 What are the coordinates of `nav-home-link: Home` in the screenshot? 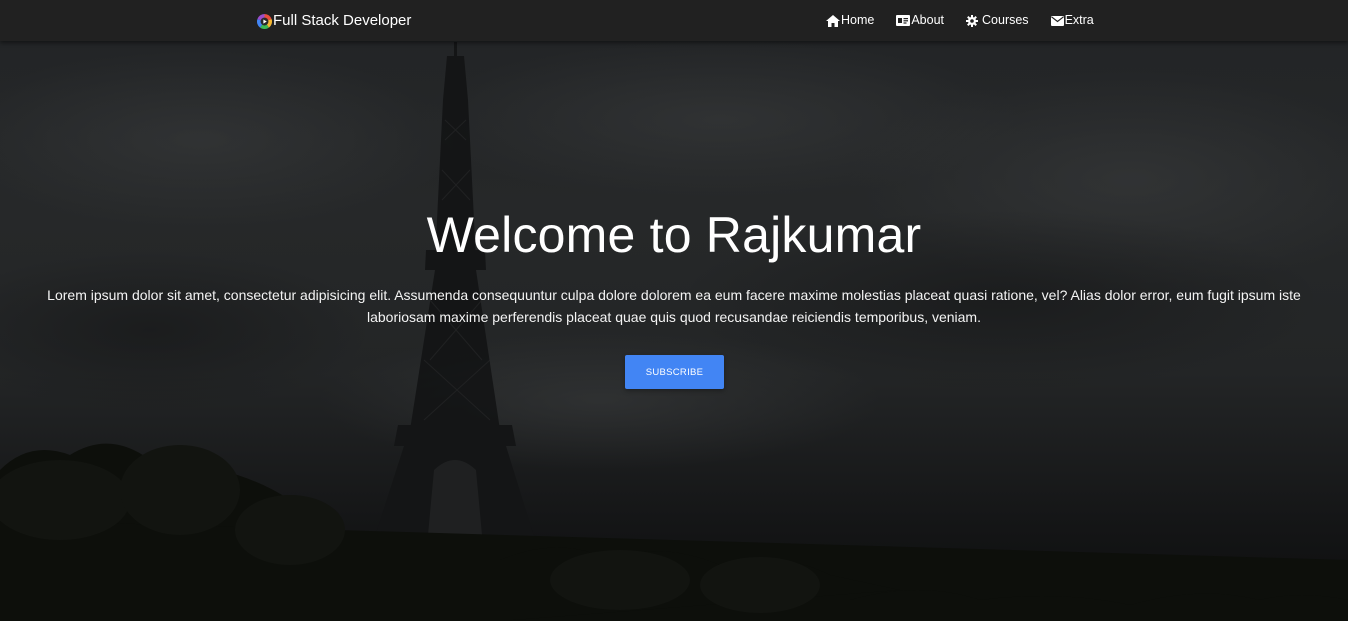 It's located at (850, 20).